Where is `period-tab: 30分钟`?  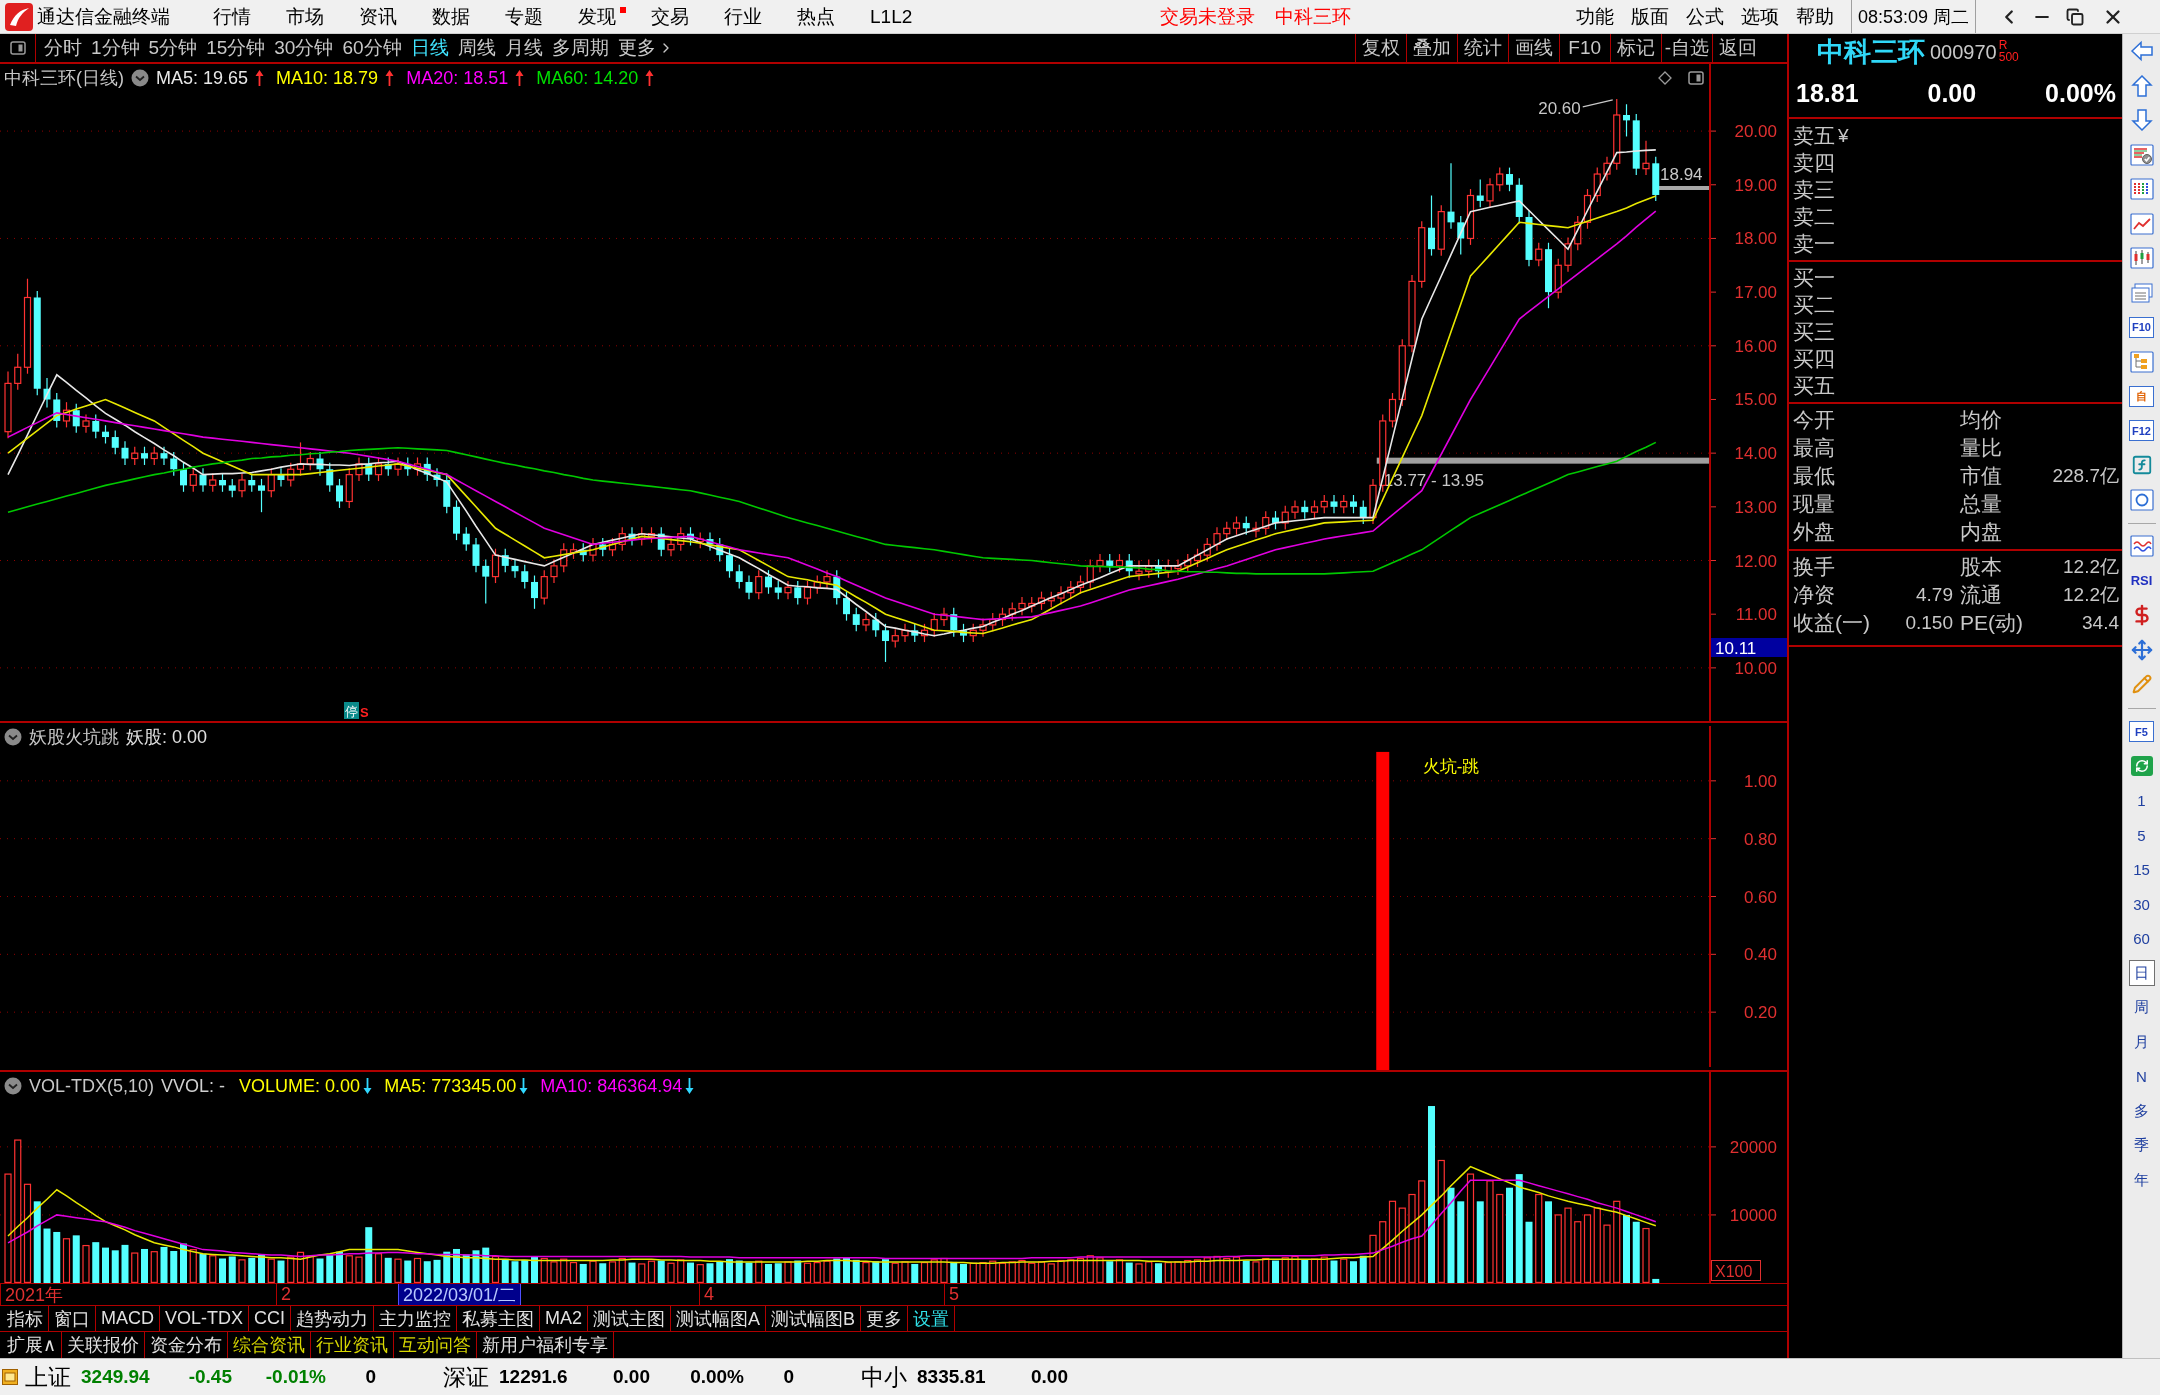
period-tab: 30分钟 is located at coordinates (304, 48).